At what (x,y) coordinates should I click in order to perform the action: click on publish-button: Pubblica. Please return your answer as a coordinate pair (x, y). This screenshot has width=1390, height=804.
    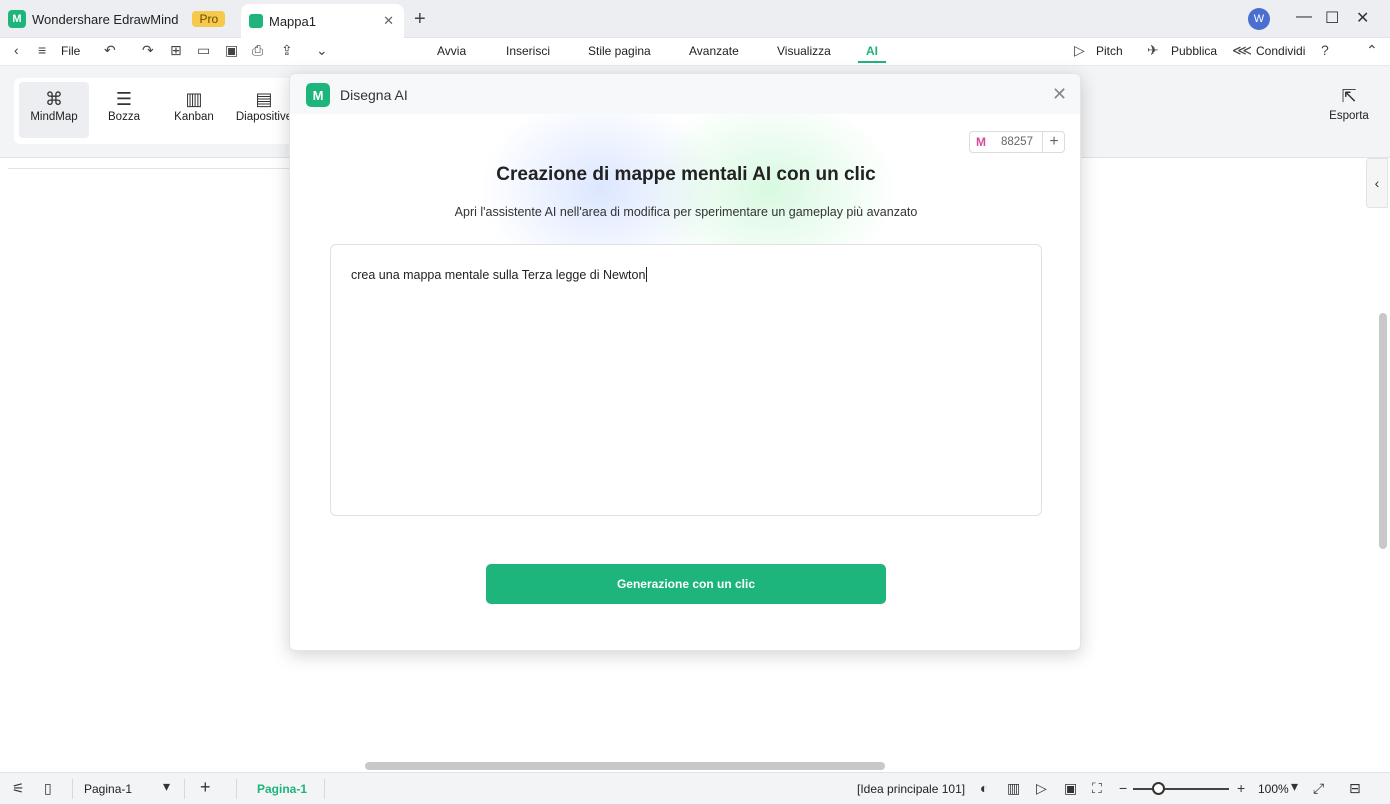
    Looking at the image, I should click on (1194, 51).